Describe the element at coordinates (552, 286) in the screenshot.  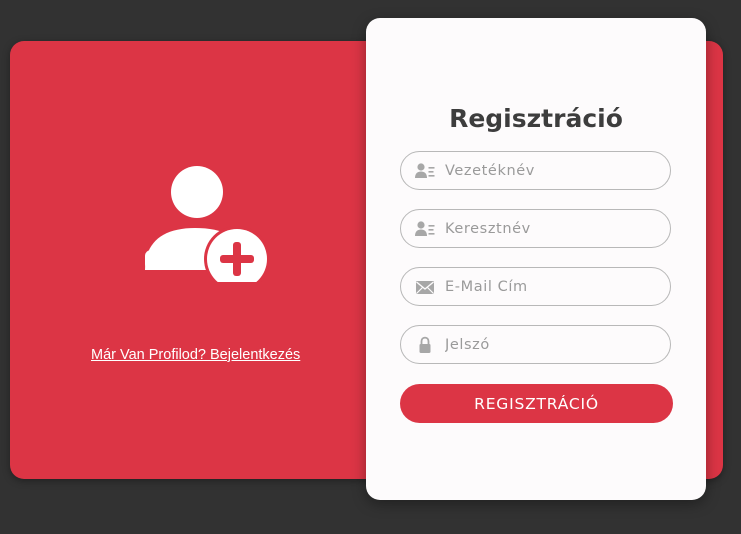
I see `email-input` at that location.